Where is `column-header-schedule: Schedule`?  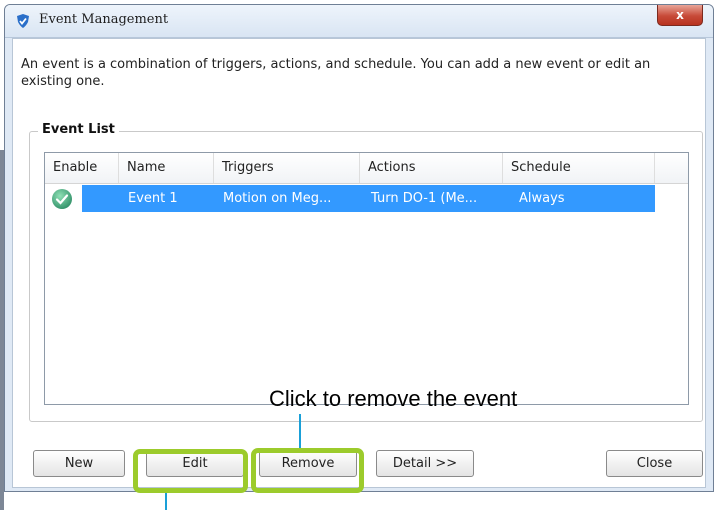
column-header-schedule: Schedule is located at coordinates (579, 168).